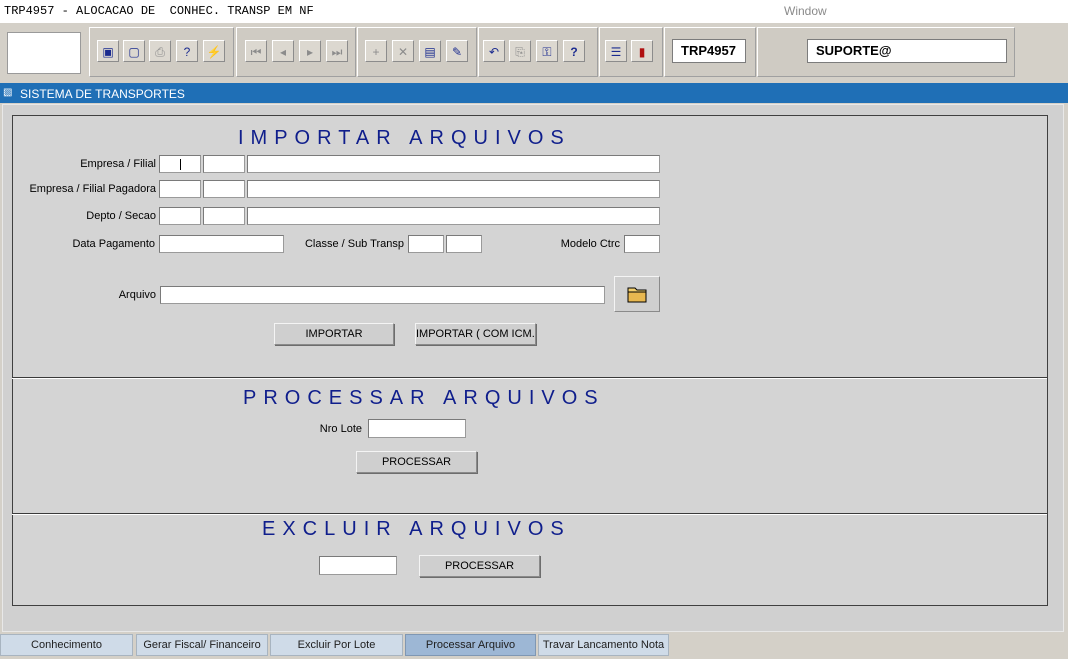 This screenshot has width=1068, height=659. I want to click on filial-field, so click(224, 164).